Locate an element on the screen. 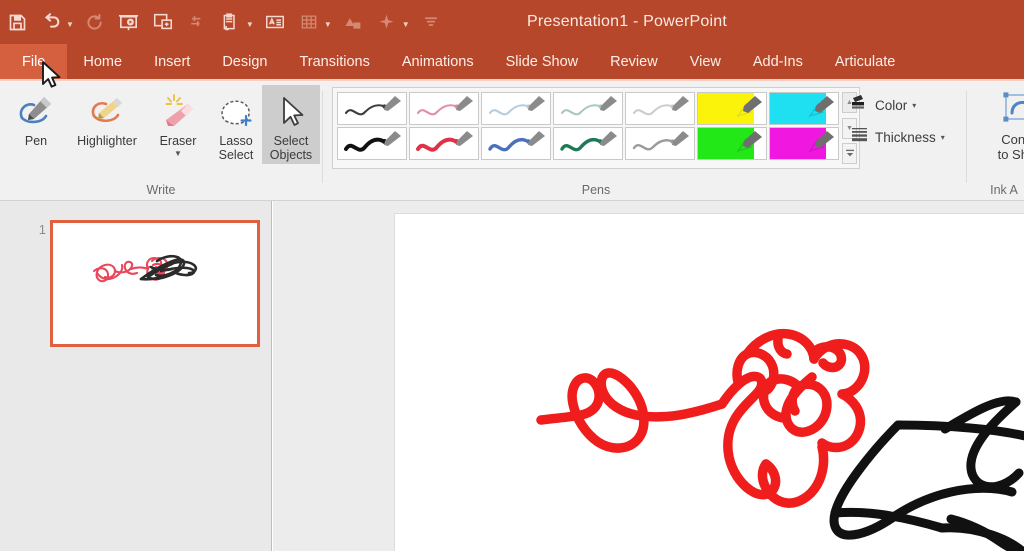  start-from-beginning-icon is located at coordinates (129, 22).